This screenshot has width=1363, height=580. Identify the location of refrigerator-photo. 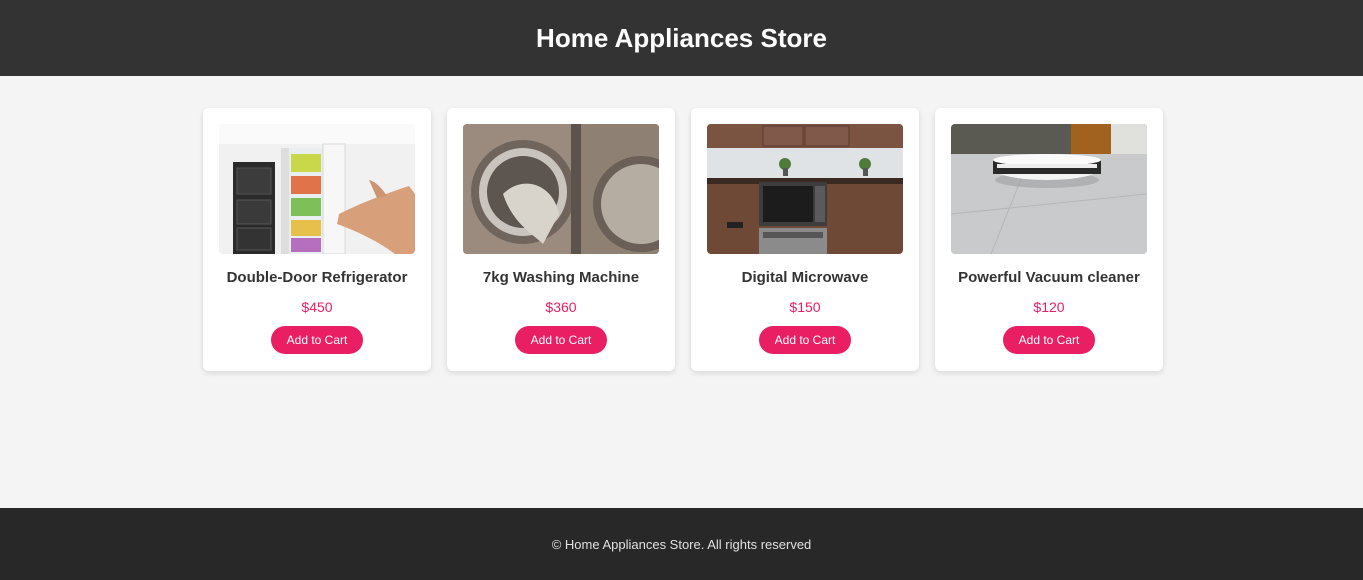
(317, 189).